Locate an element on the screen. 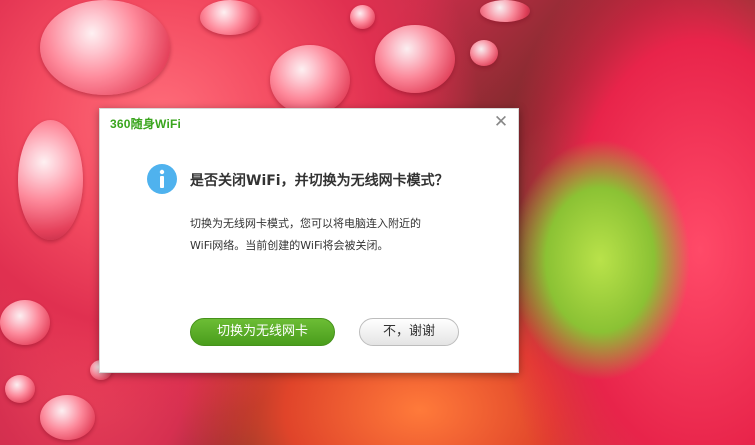 Image resolution: width=755 pixels, height=445 pixels. description-line: WiFi网络。当前创建的WiFi将会被关闭。 is located at coordinates (289, 245).